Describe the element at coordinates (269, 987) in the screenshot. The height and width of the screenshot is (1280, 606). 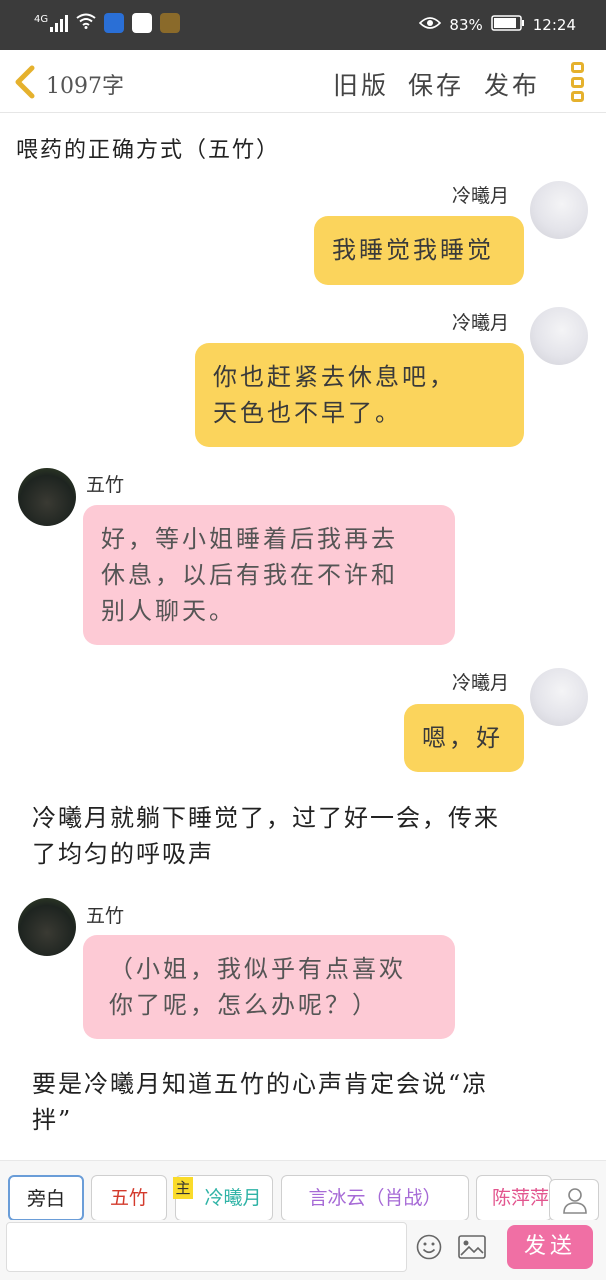
I see `message-bubble: （小姐，我似乎有点喜欢 你了呢，怎么办呢？）` at that location.